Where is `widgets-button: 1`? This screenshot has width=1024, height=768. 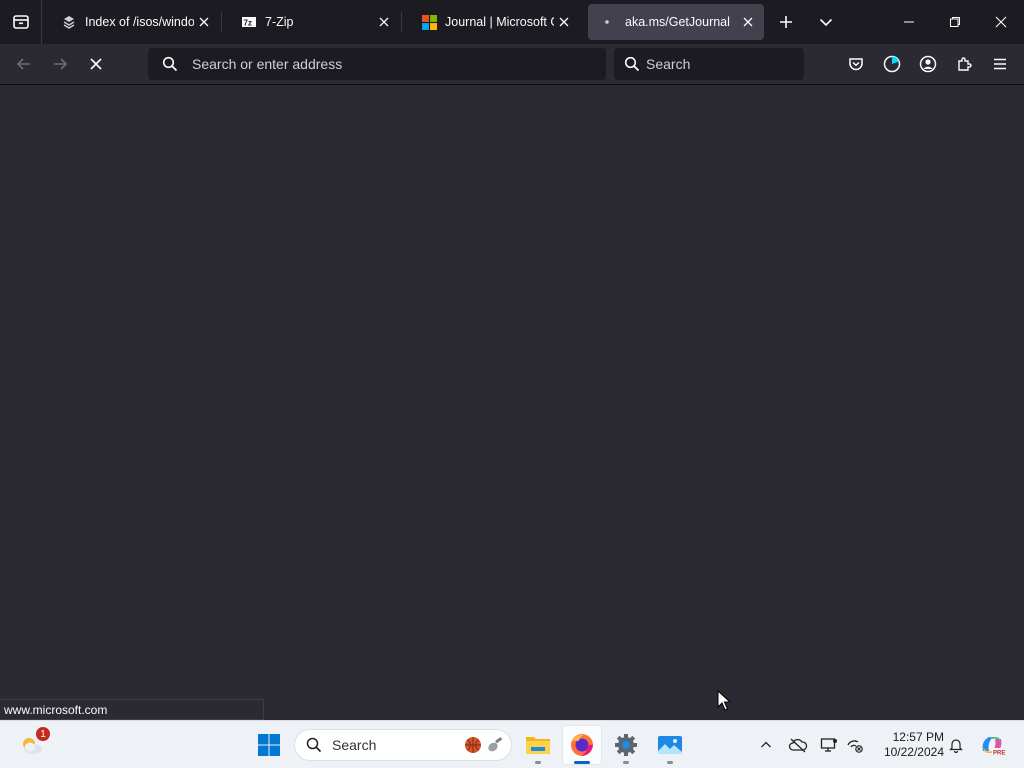 widgets-button: 1 is located at coordinates (32, 745).